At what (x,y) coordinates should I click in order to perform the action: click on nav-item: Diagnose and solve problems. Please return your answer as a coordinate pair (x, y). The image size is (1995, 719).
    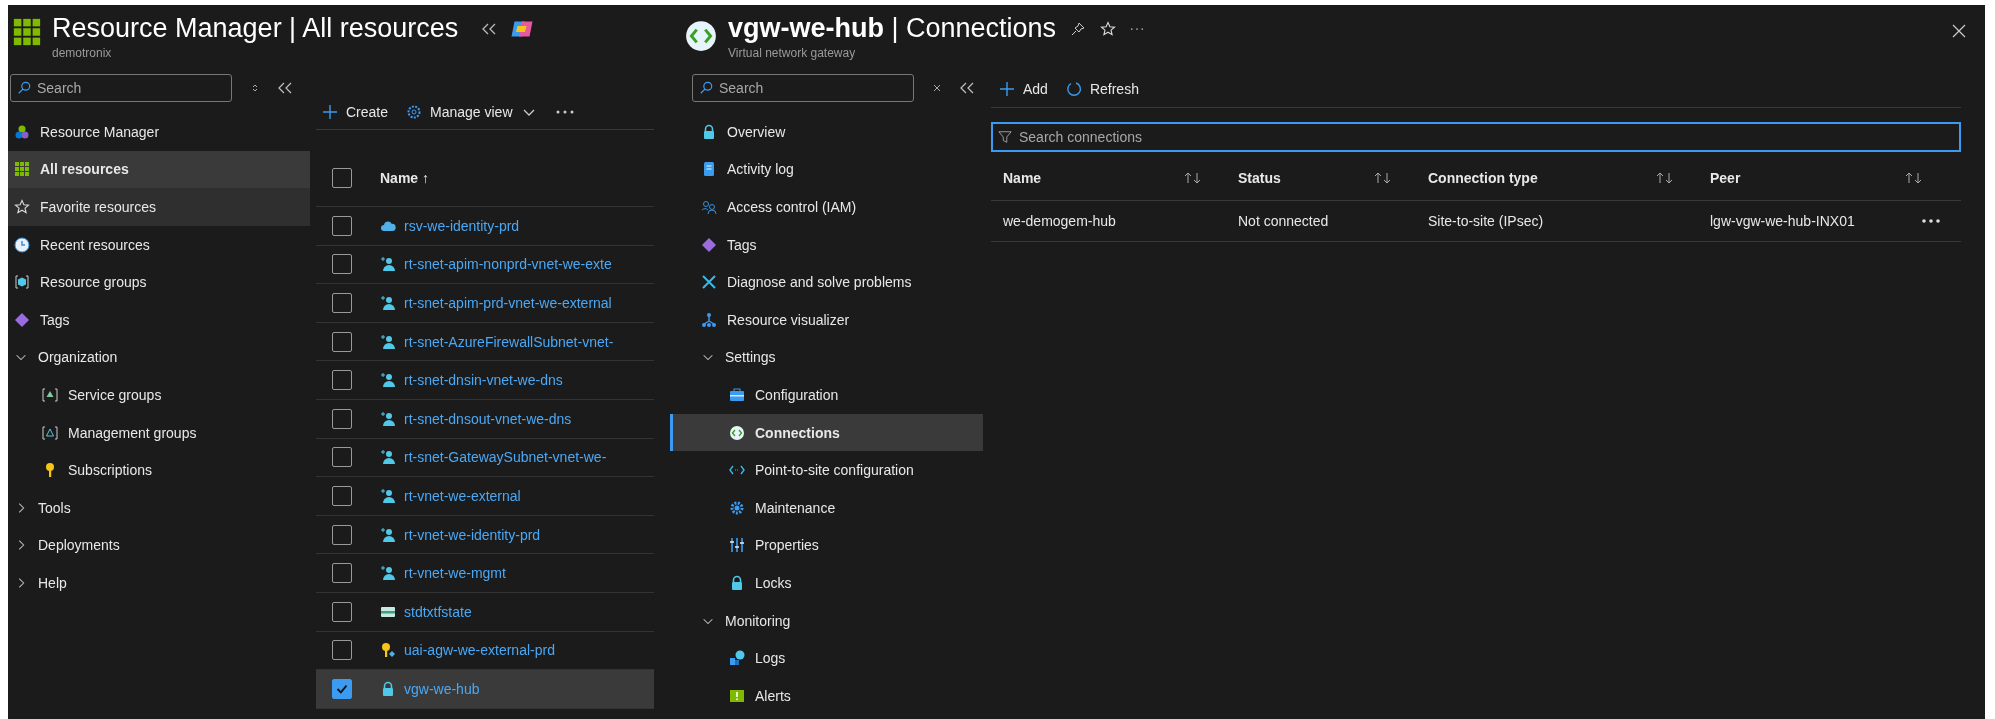
    Looking at the image, I should click on (826, 282).